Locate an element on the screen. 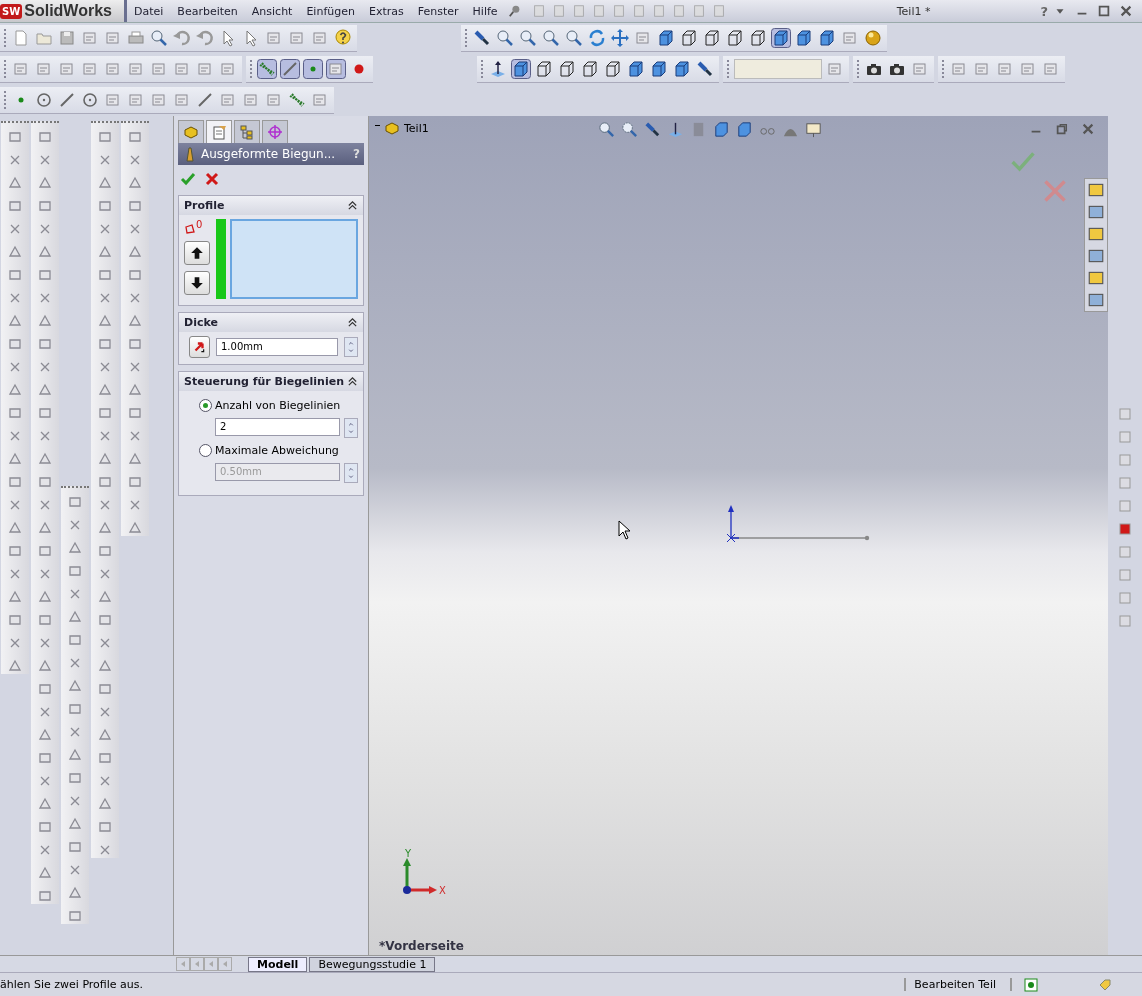 This screenshot has width=1142, height=996. tool-icon is located at coordinates (1125, 529).